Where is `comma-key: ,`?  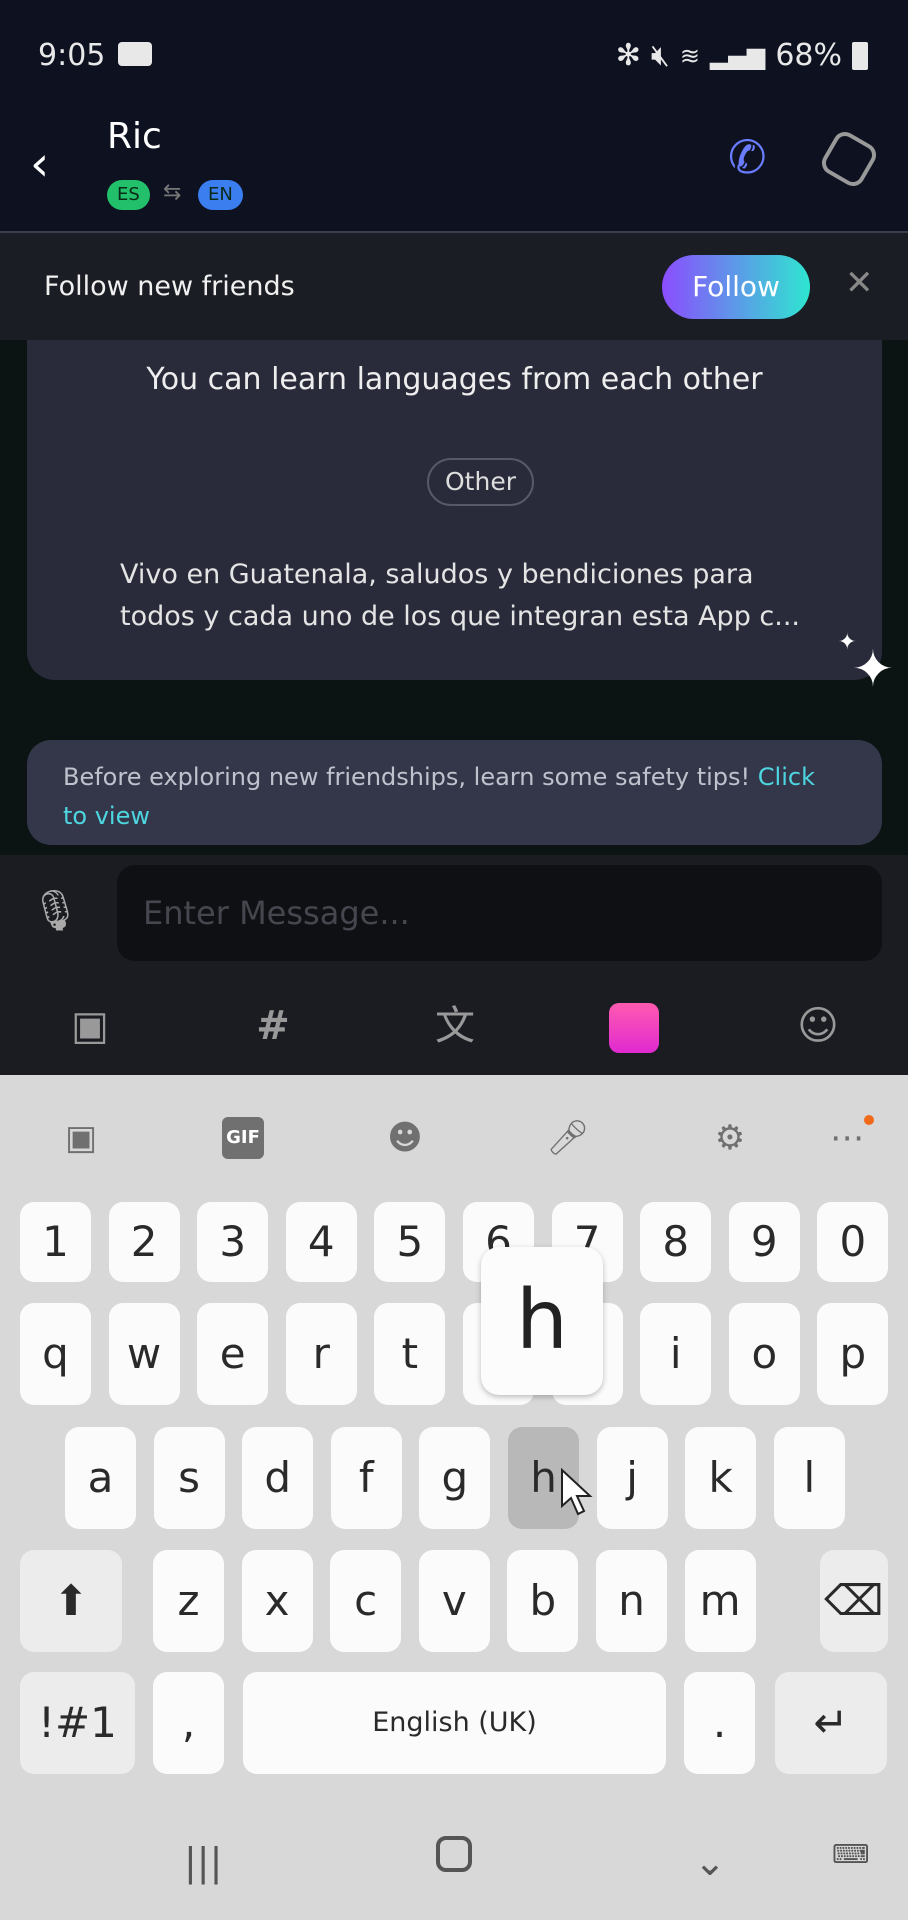
comma-key: , is located at coordinates (188, 1723).